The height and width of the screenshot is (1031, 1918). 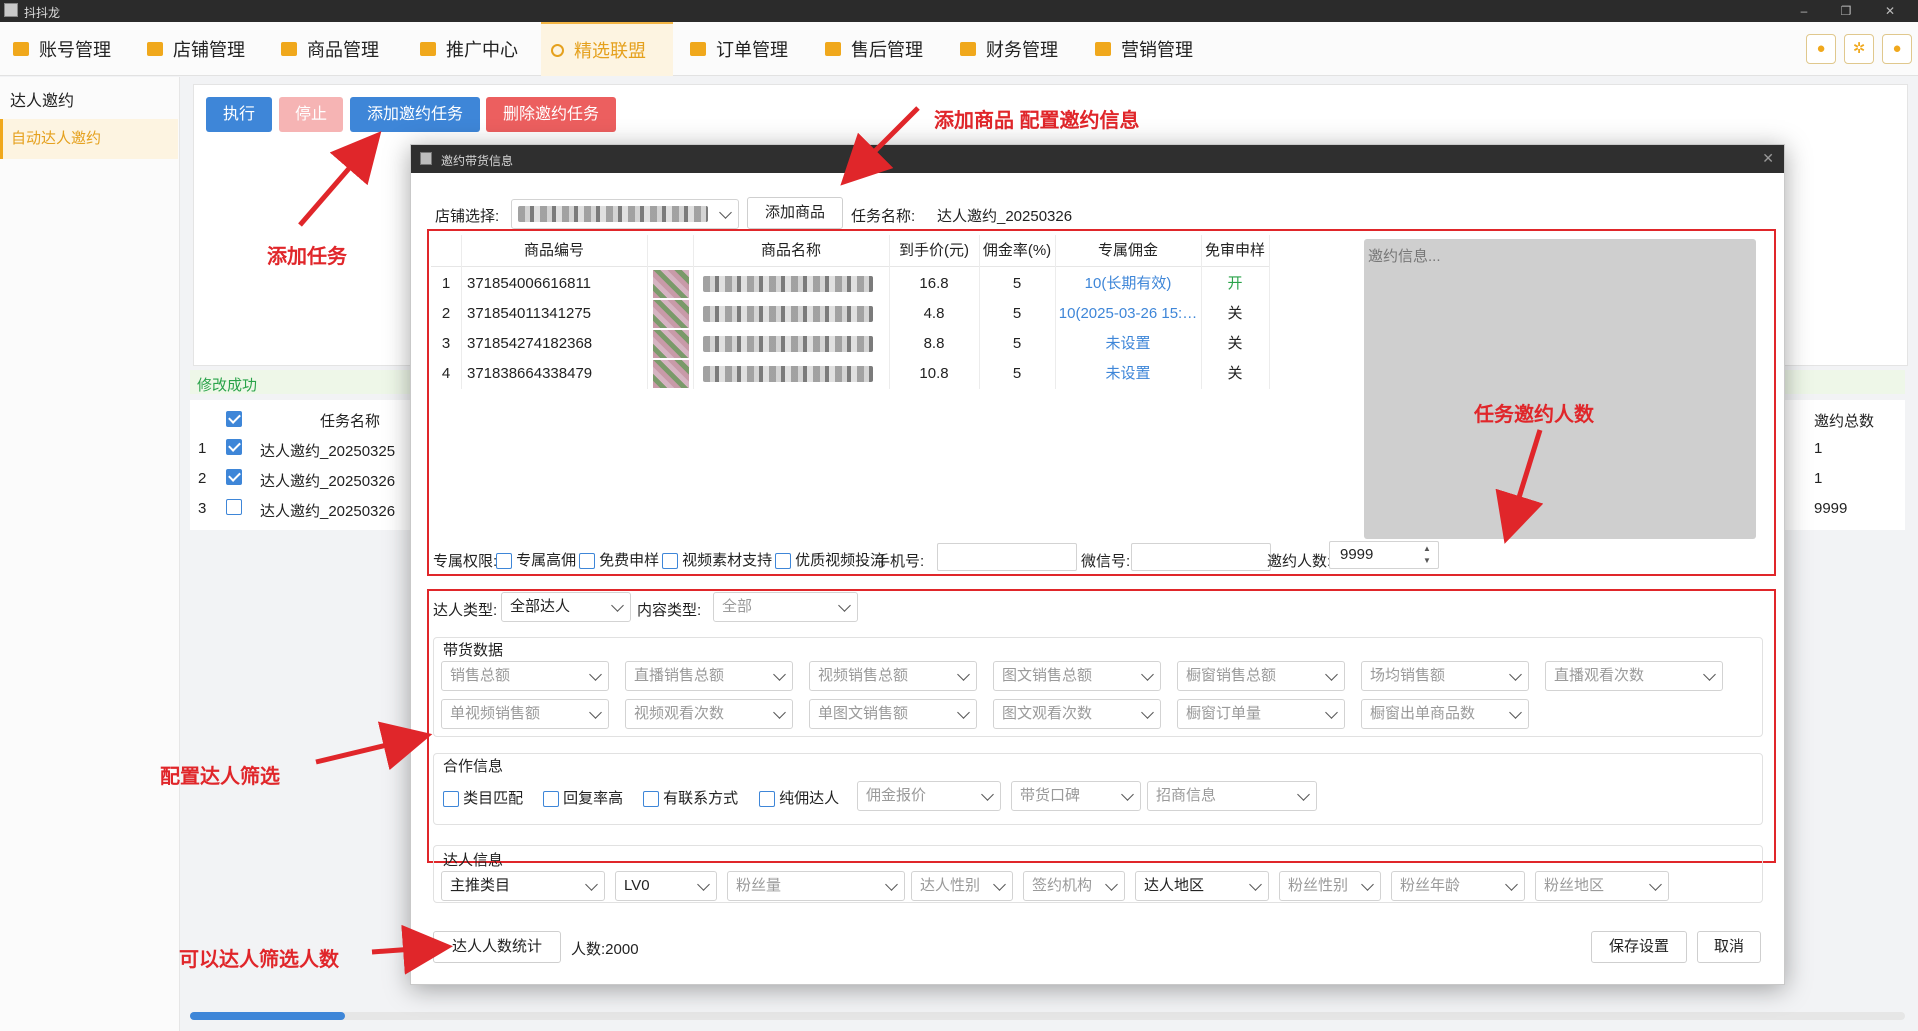 I want to click on check-high-reply-rate: 回复率高, so click(x=583, y=797).